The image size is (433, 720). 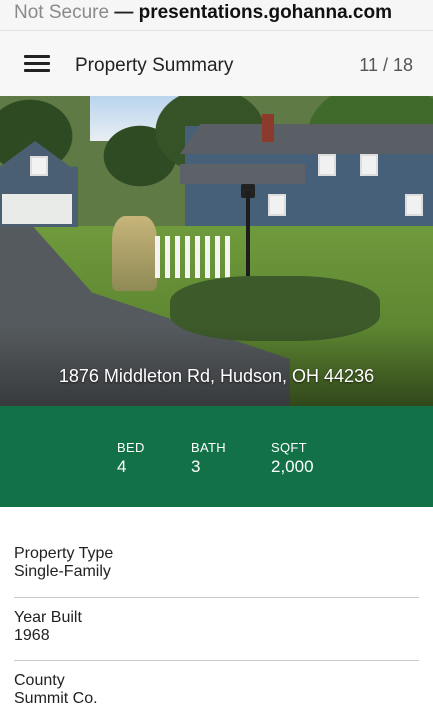 I want to click on detail-label: County, so click(x=39, y=680).